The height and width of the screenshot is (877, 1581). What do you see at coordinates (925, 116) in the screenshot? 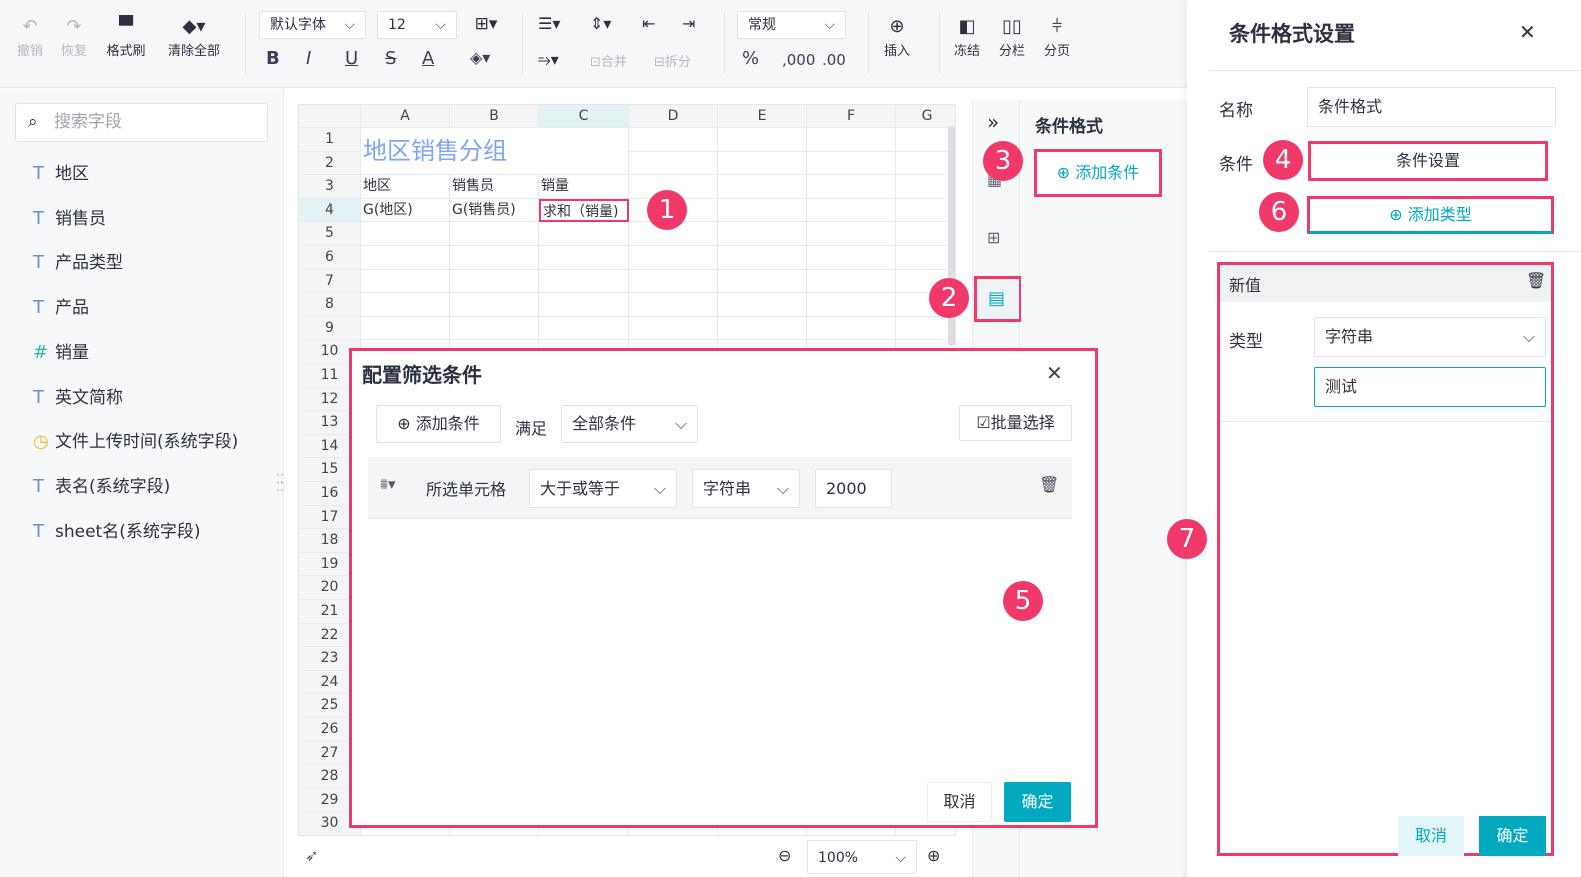
I see `column-header: G` at bounding box center [925, 116].